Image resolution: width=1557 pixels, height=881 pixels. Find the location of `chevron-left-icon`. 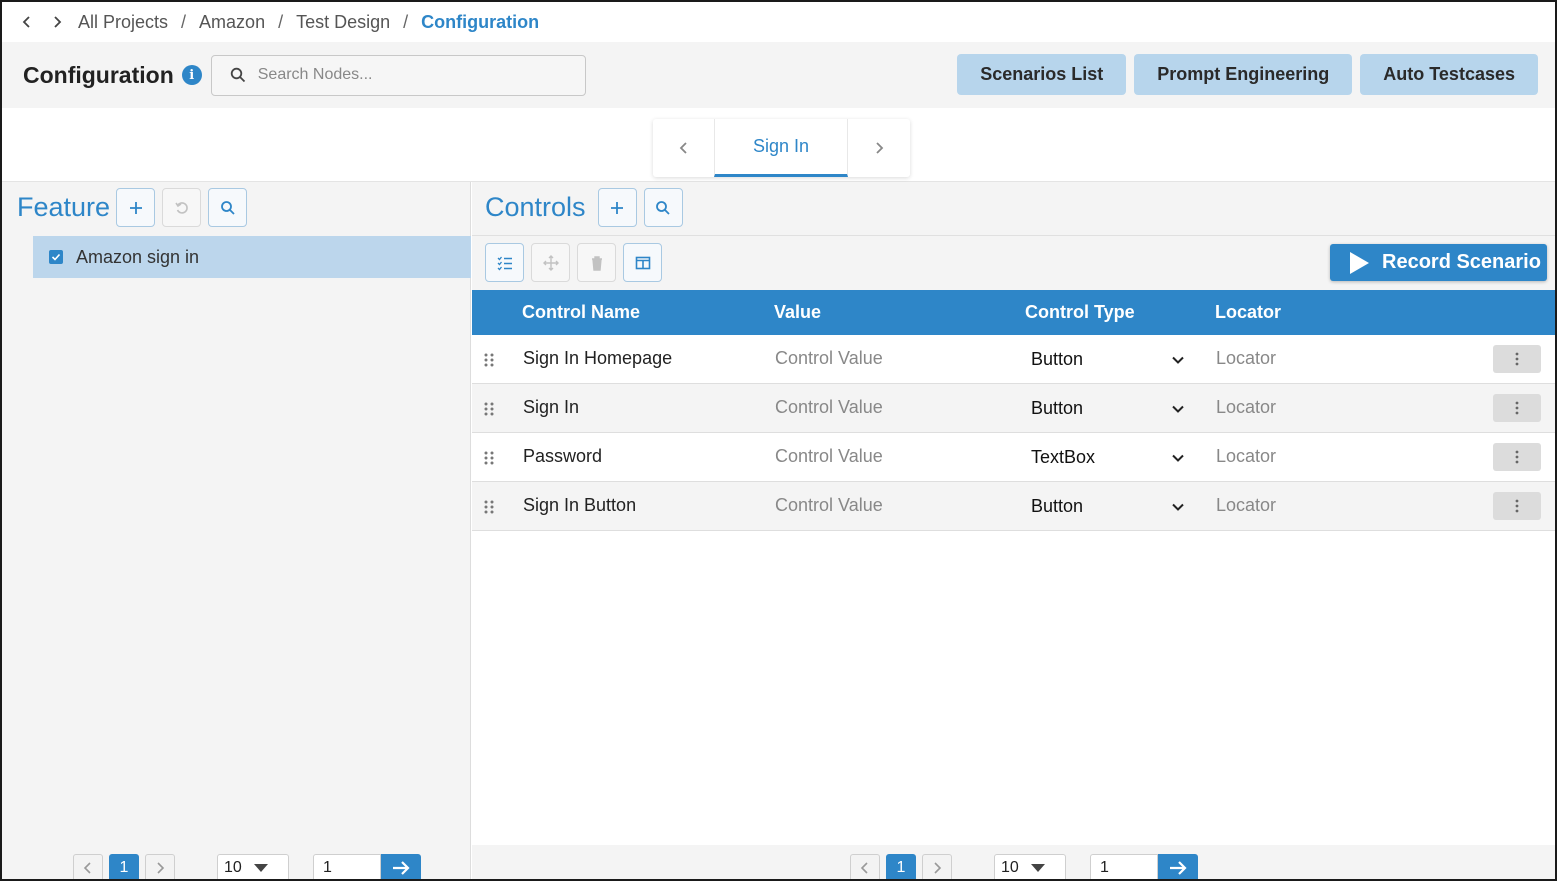

chevron-left-icon is located at coordinates (864, 868).